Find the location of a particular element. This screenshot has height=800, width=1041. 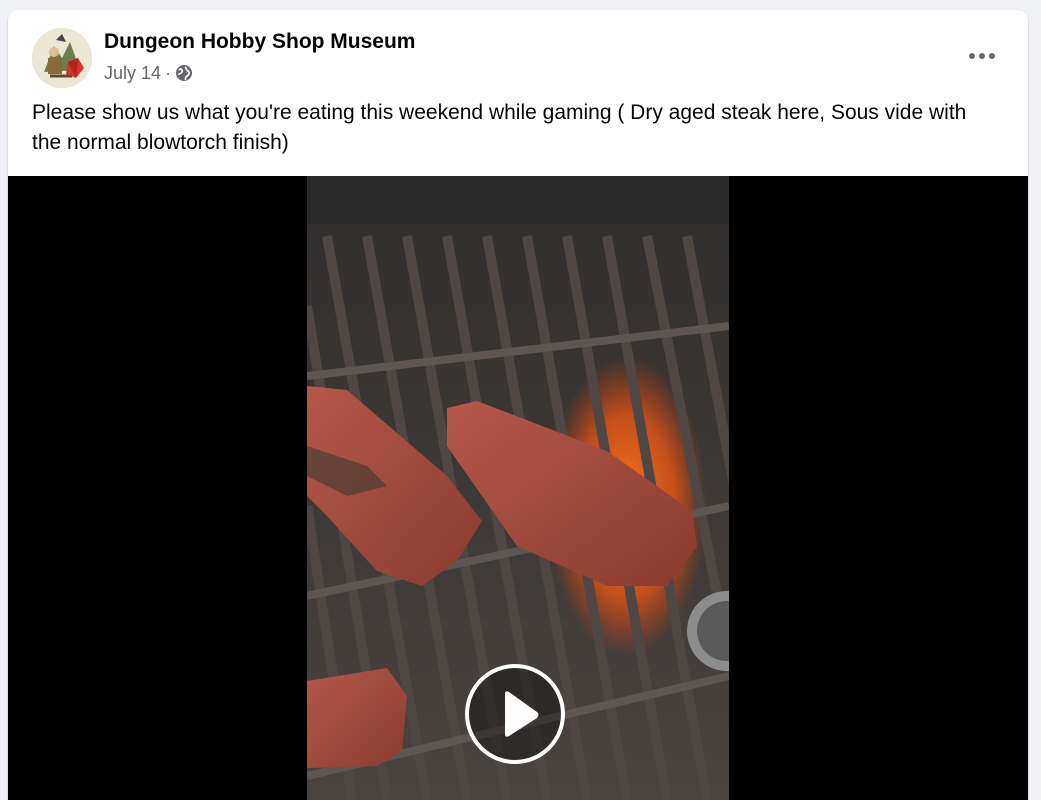

play-icon is located at coordinates (522, 714).